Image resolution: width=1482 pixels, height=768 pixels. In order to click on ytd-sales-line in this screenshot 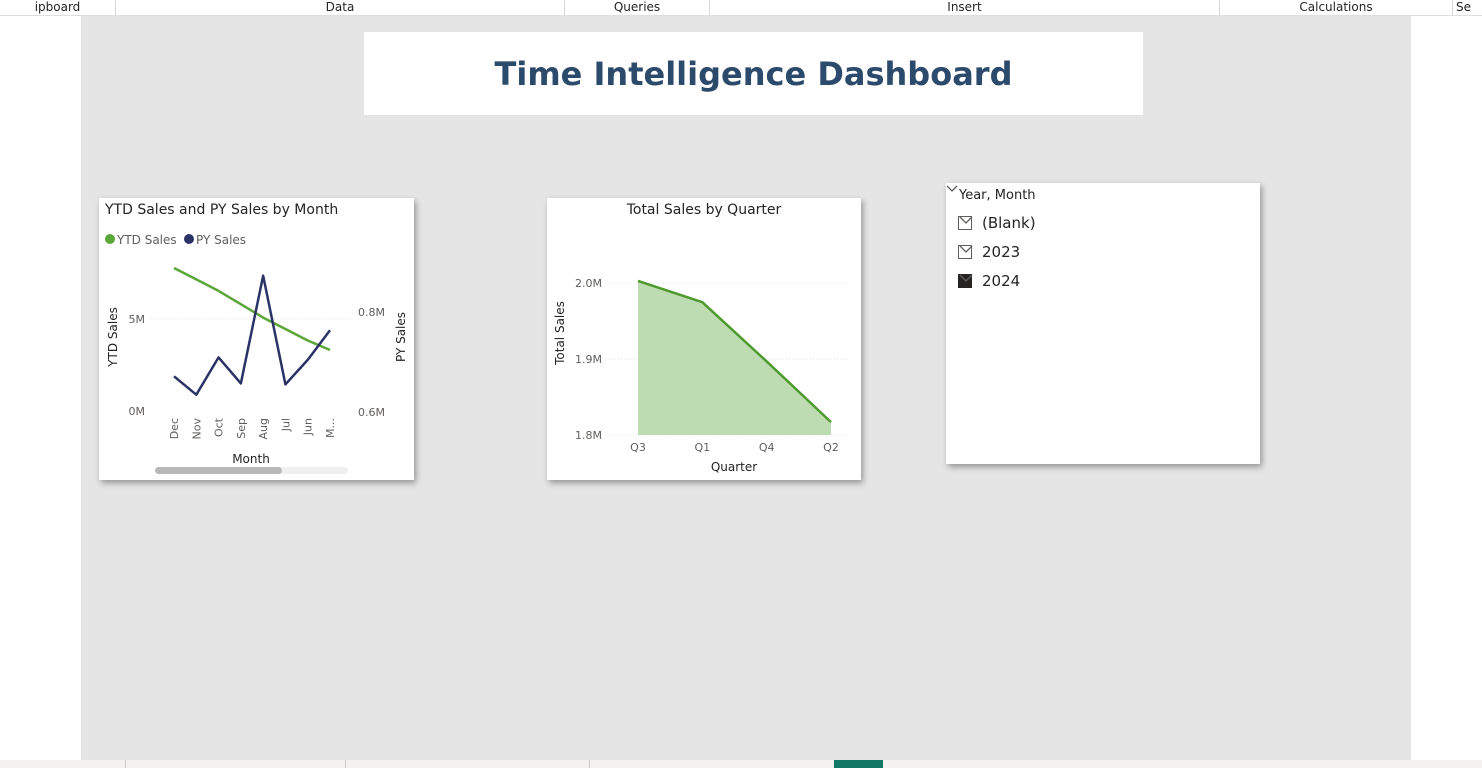, I will do `click(252, 309)`.